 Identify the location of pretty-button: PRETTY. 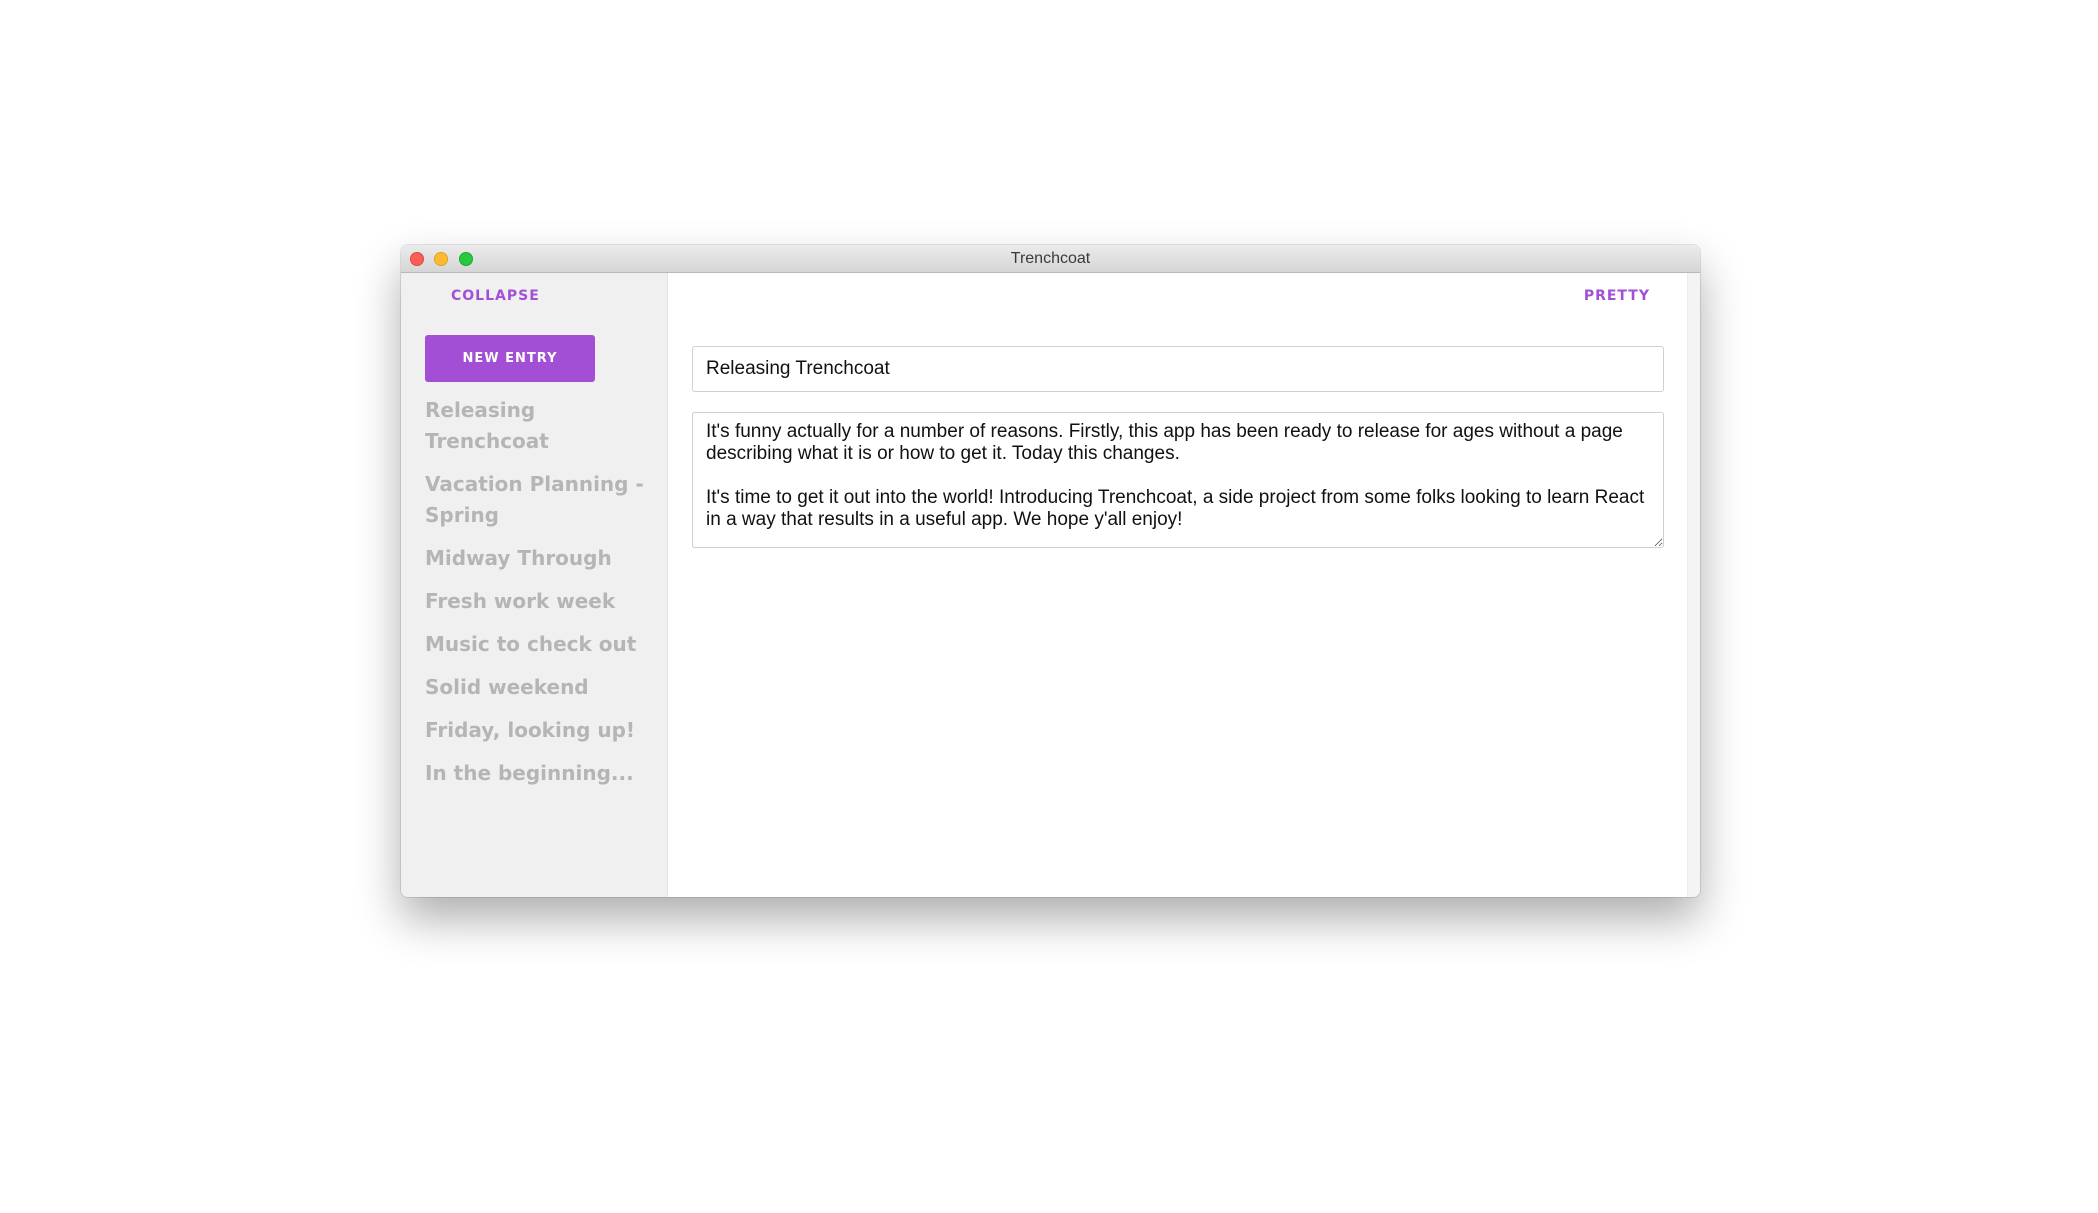
(1617, 296).